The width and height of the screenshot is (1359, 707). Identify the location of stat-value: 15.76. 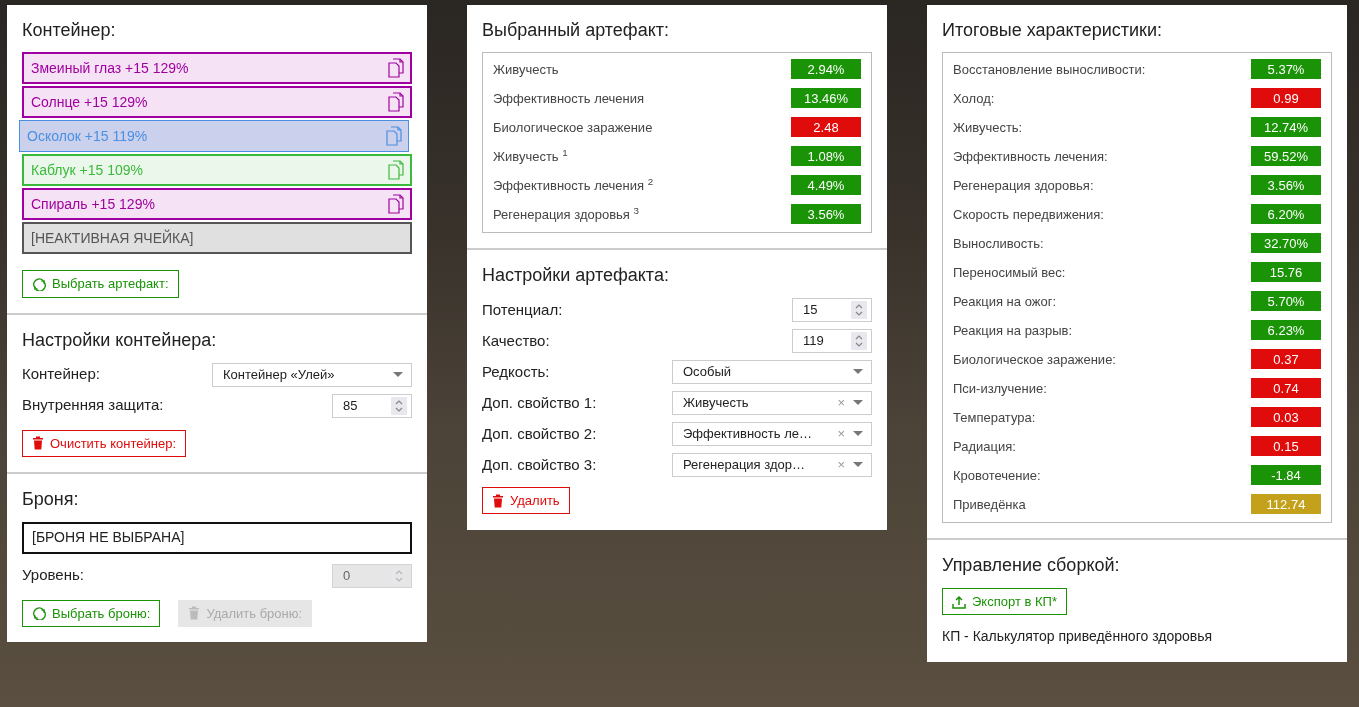
(1286, 272).